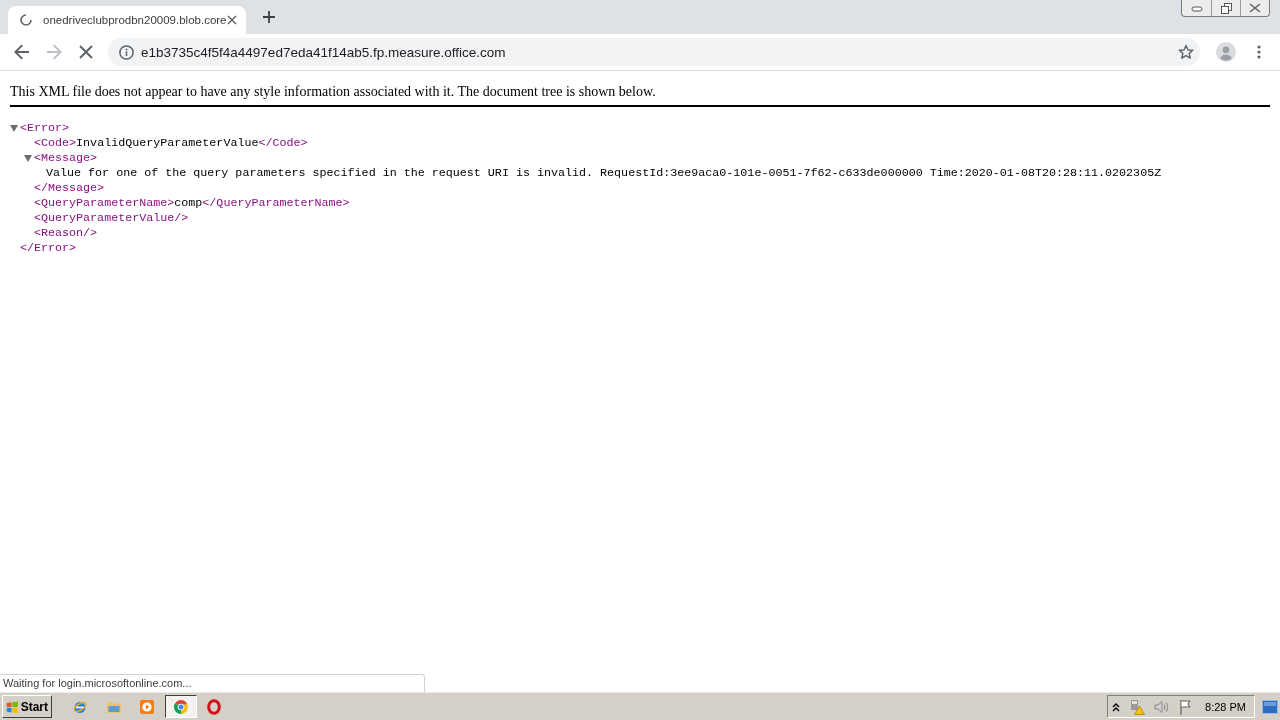 The image size is (1280, 720). What do you see at coordinates (1270, 706) in the screenshot?
I see `show-desktop-icon` at bounding box center [1270, 706].